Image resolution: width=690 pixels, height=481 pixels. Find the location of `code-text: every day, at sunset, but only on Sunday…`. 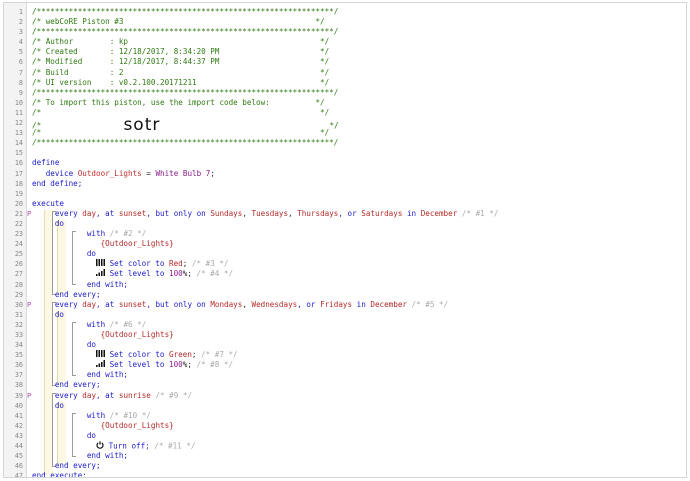

code-text: every day, at sunset, but only on Sunday… is located at coordinates (265, 213).